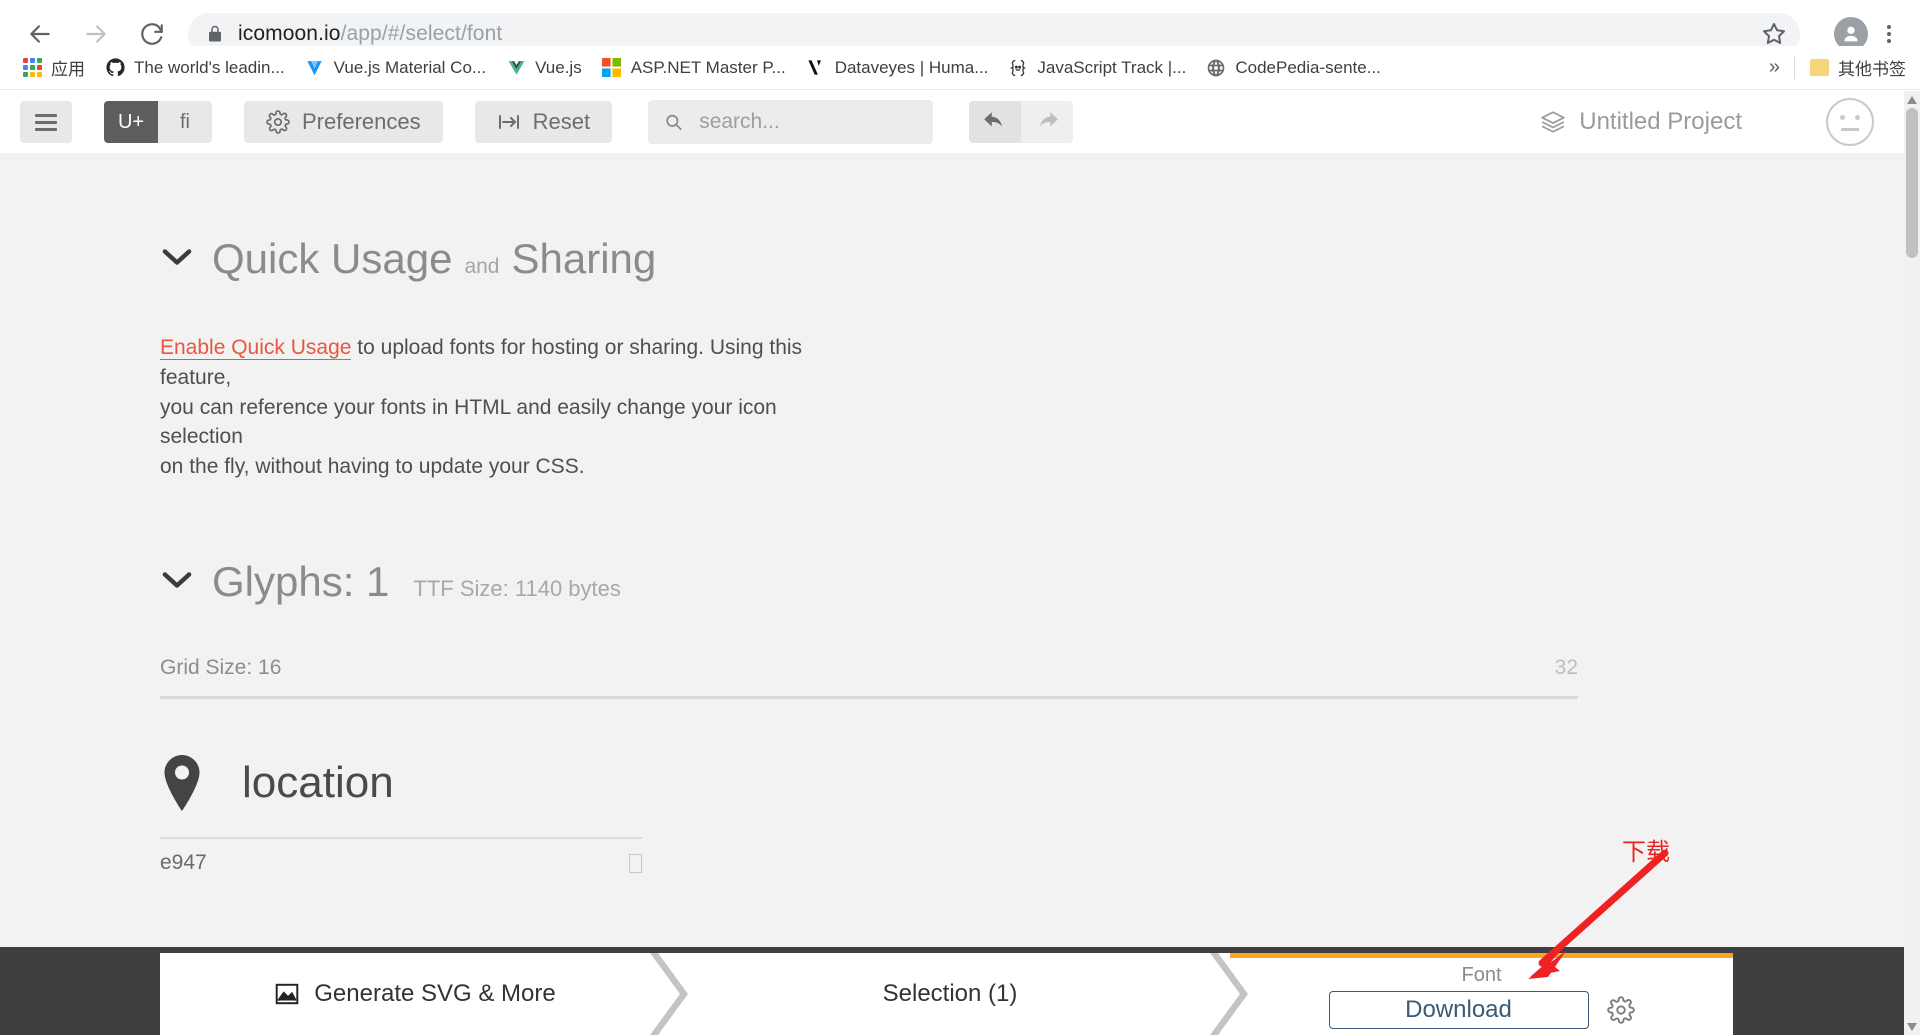 The height and width of the screenshot is (1035, 1920). What do you see at coordinates (1553, 122) in the screenshot?
I see `layers-icon` at bounding box center [1553, 122].